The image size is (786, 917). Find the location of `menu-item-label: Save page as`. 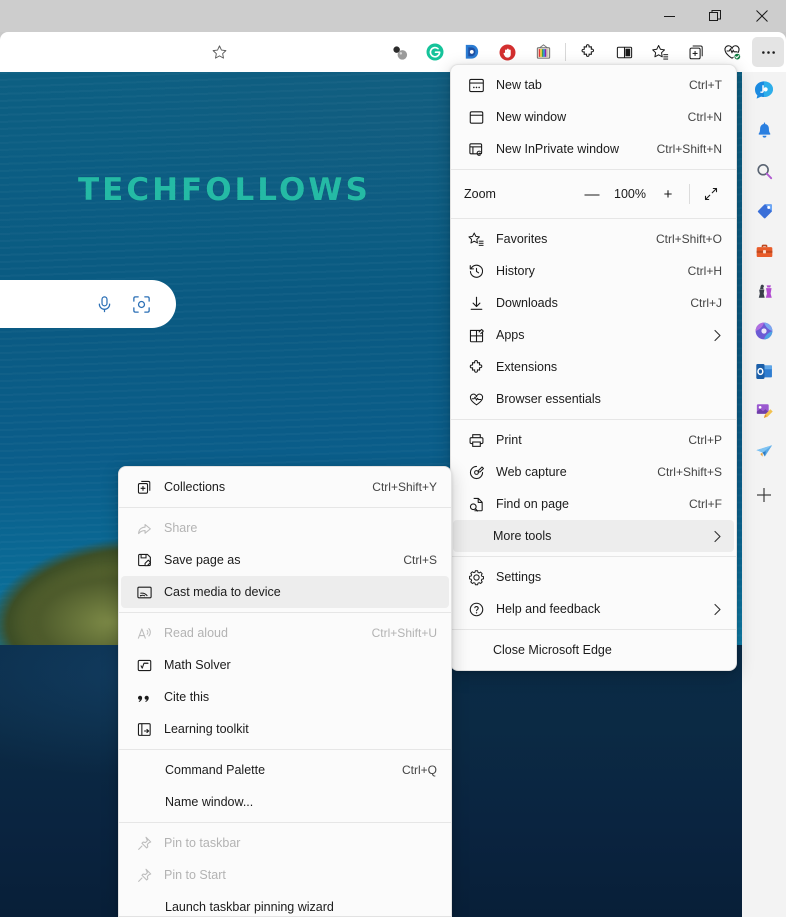

menu-item-label: Save page as is located at coordinates (202, 560).